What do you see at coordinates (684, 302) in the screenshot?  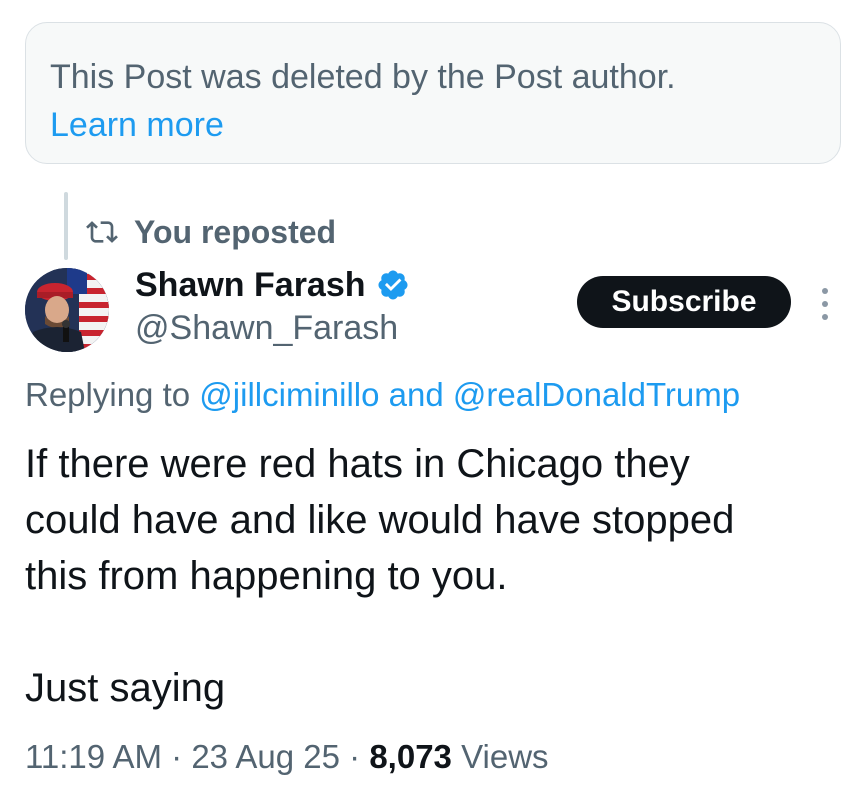 I see `subscribe-button: Subscribe` at bounding box center [684, 302].